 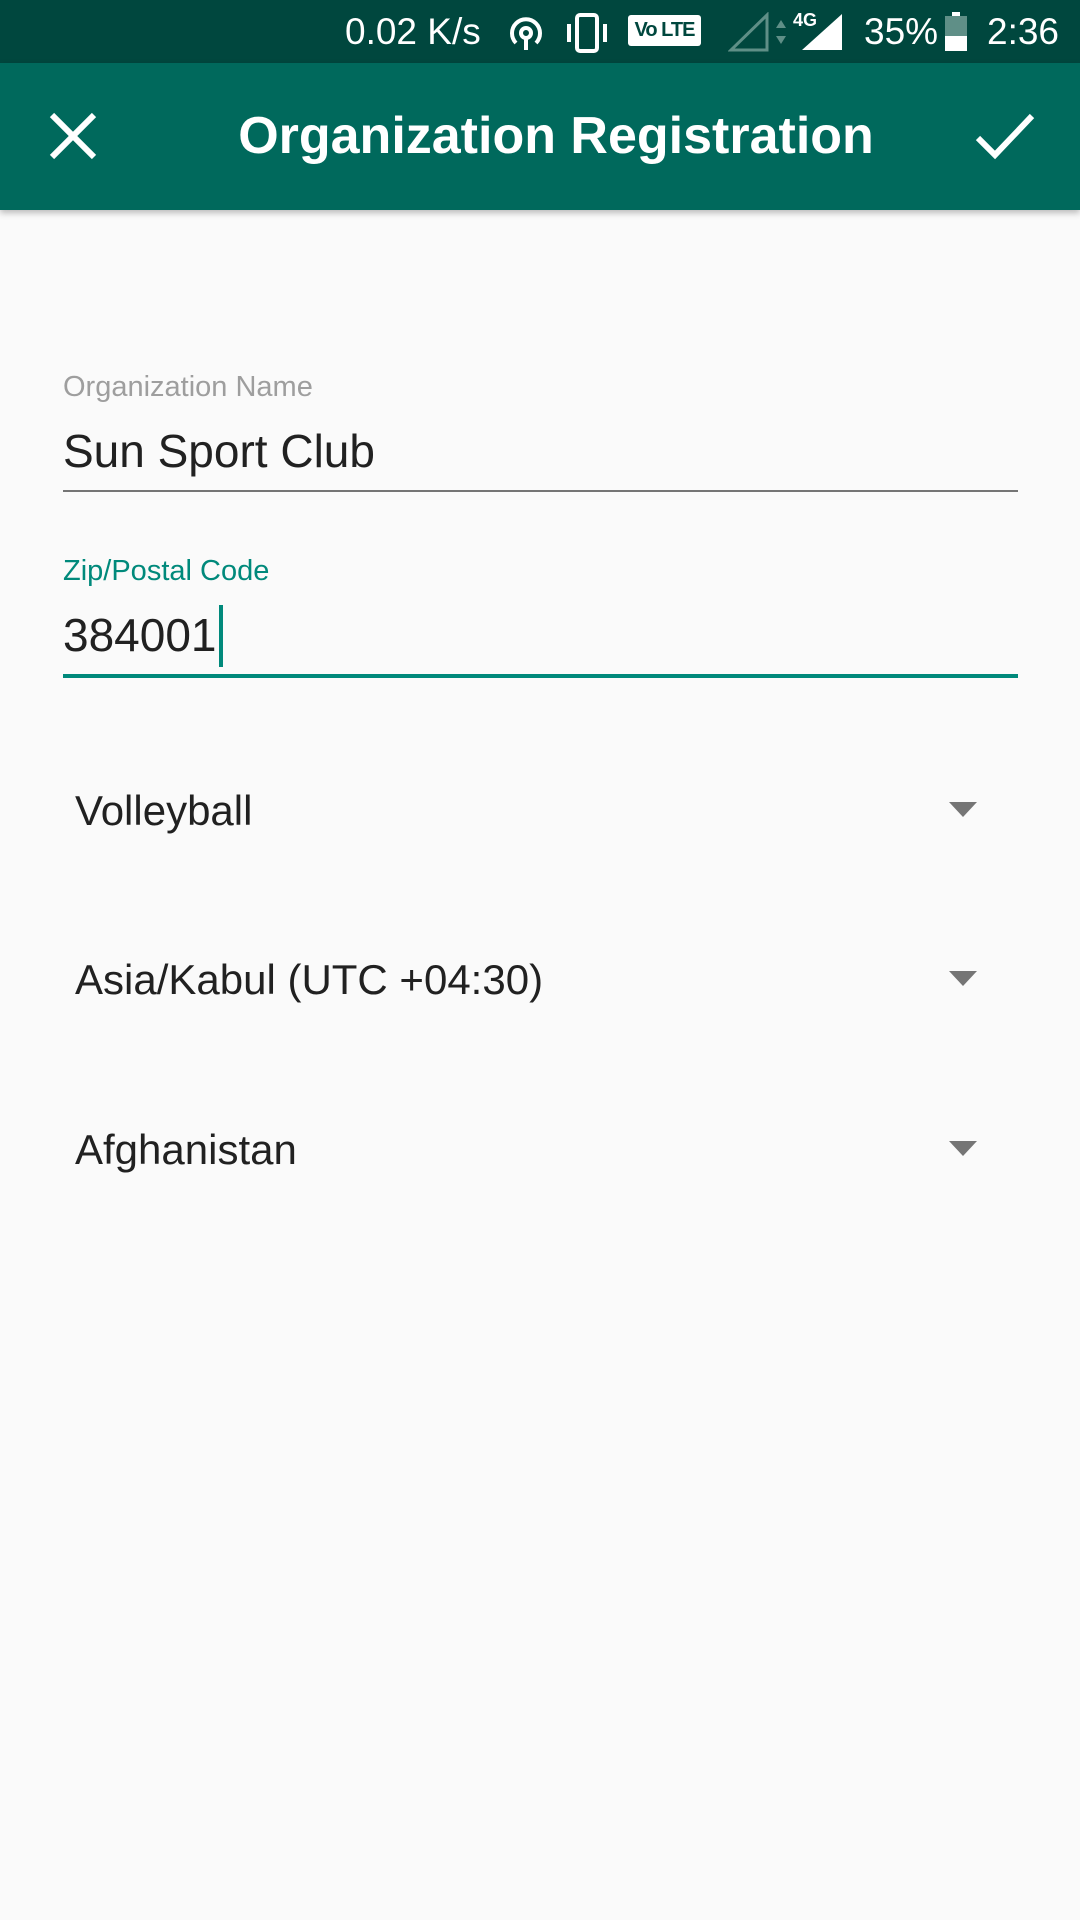 I want to click on country-selected: Afghanistan, so click(x=186, y=1149).